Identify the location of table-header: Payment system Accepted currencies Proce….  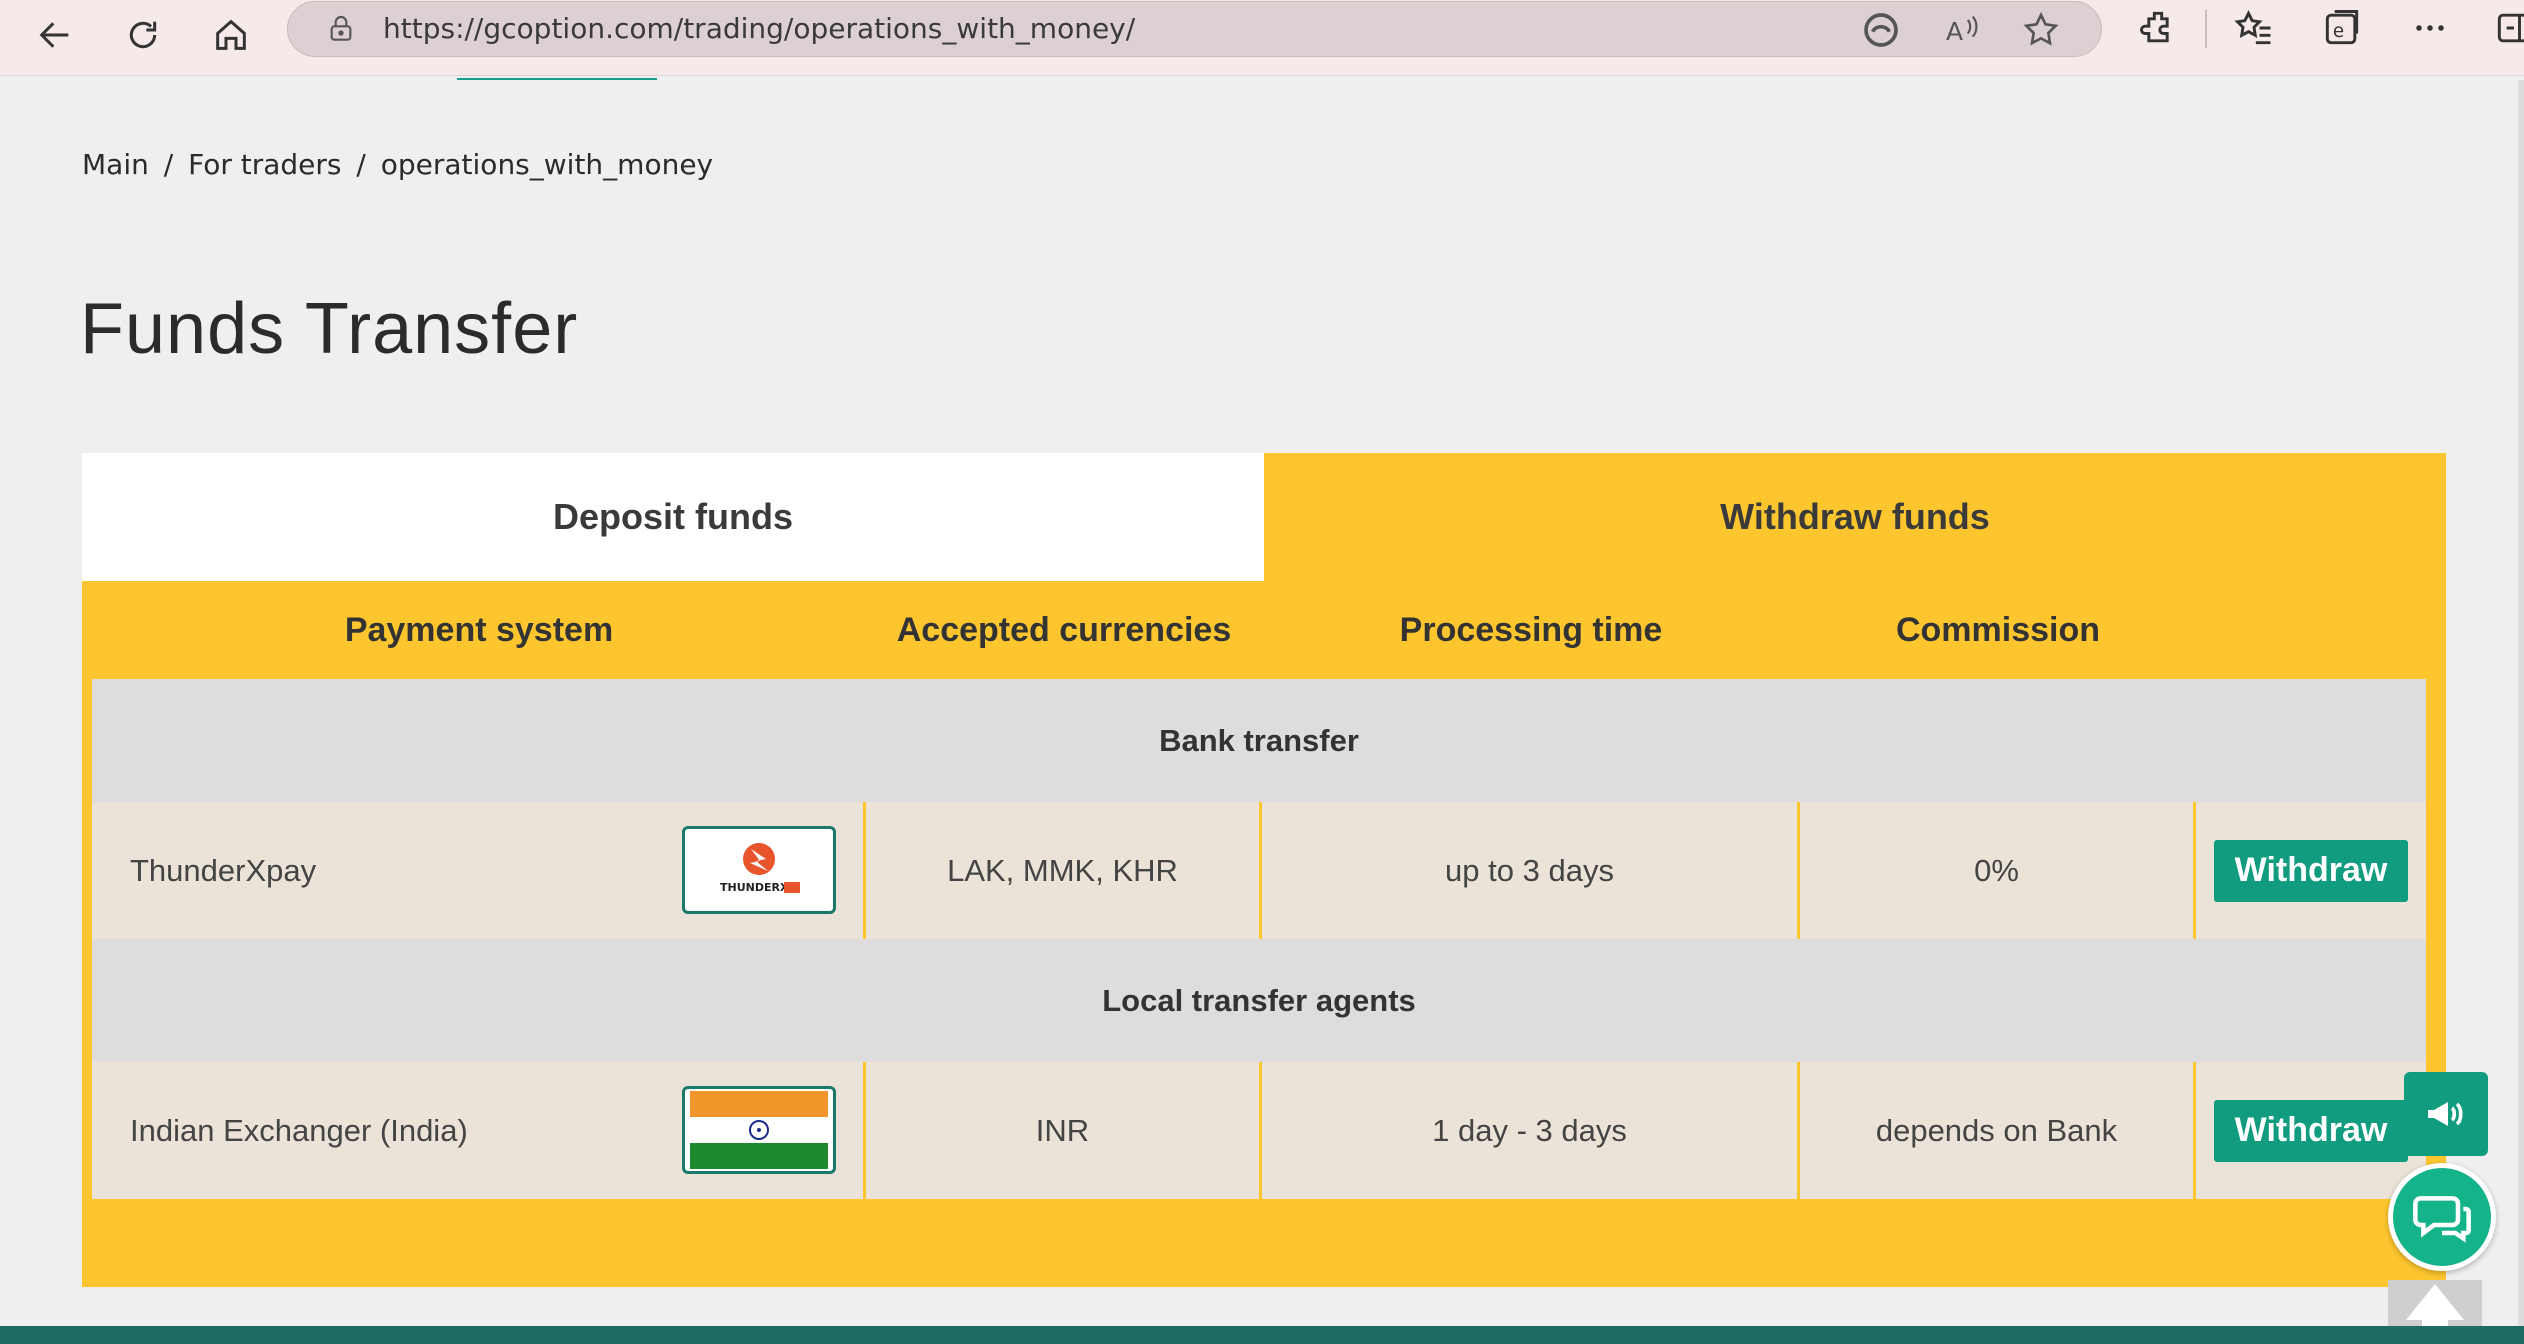
(1258, 630).